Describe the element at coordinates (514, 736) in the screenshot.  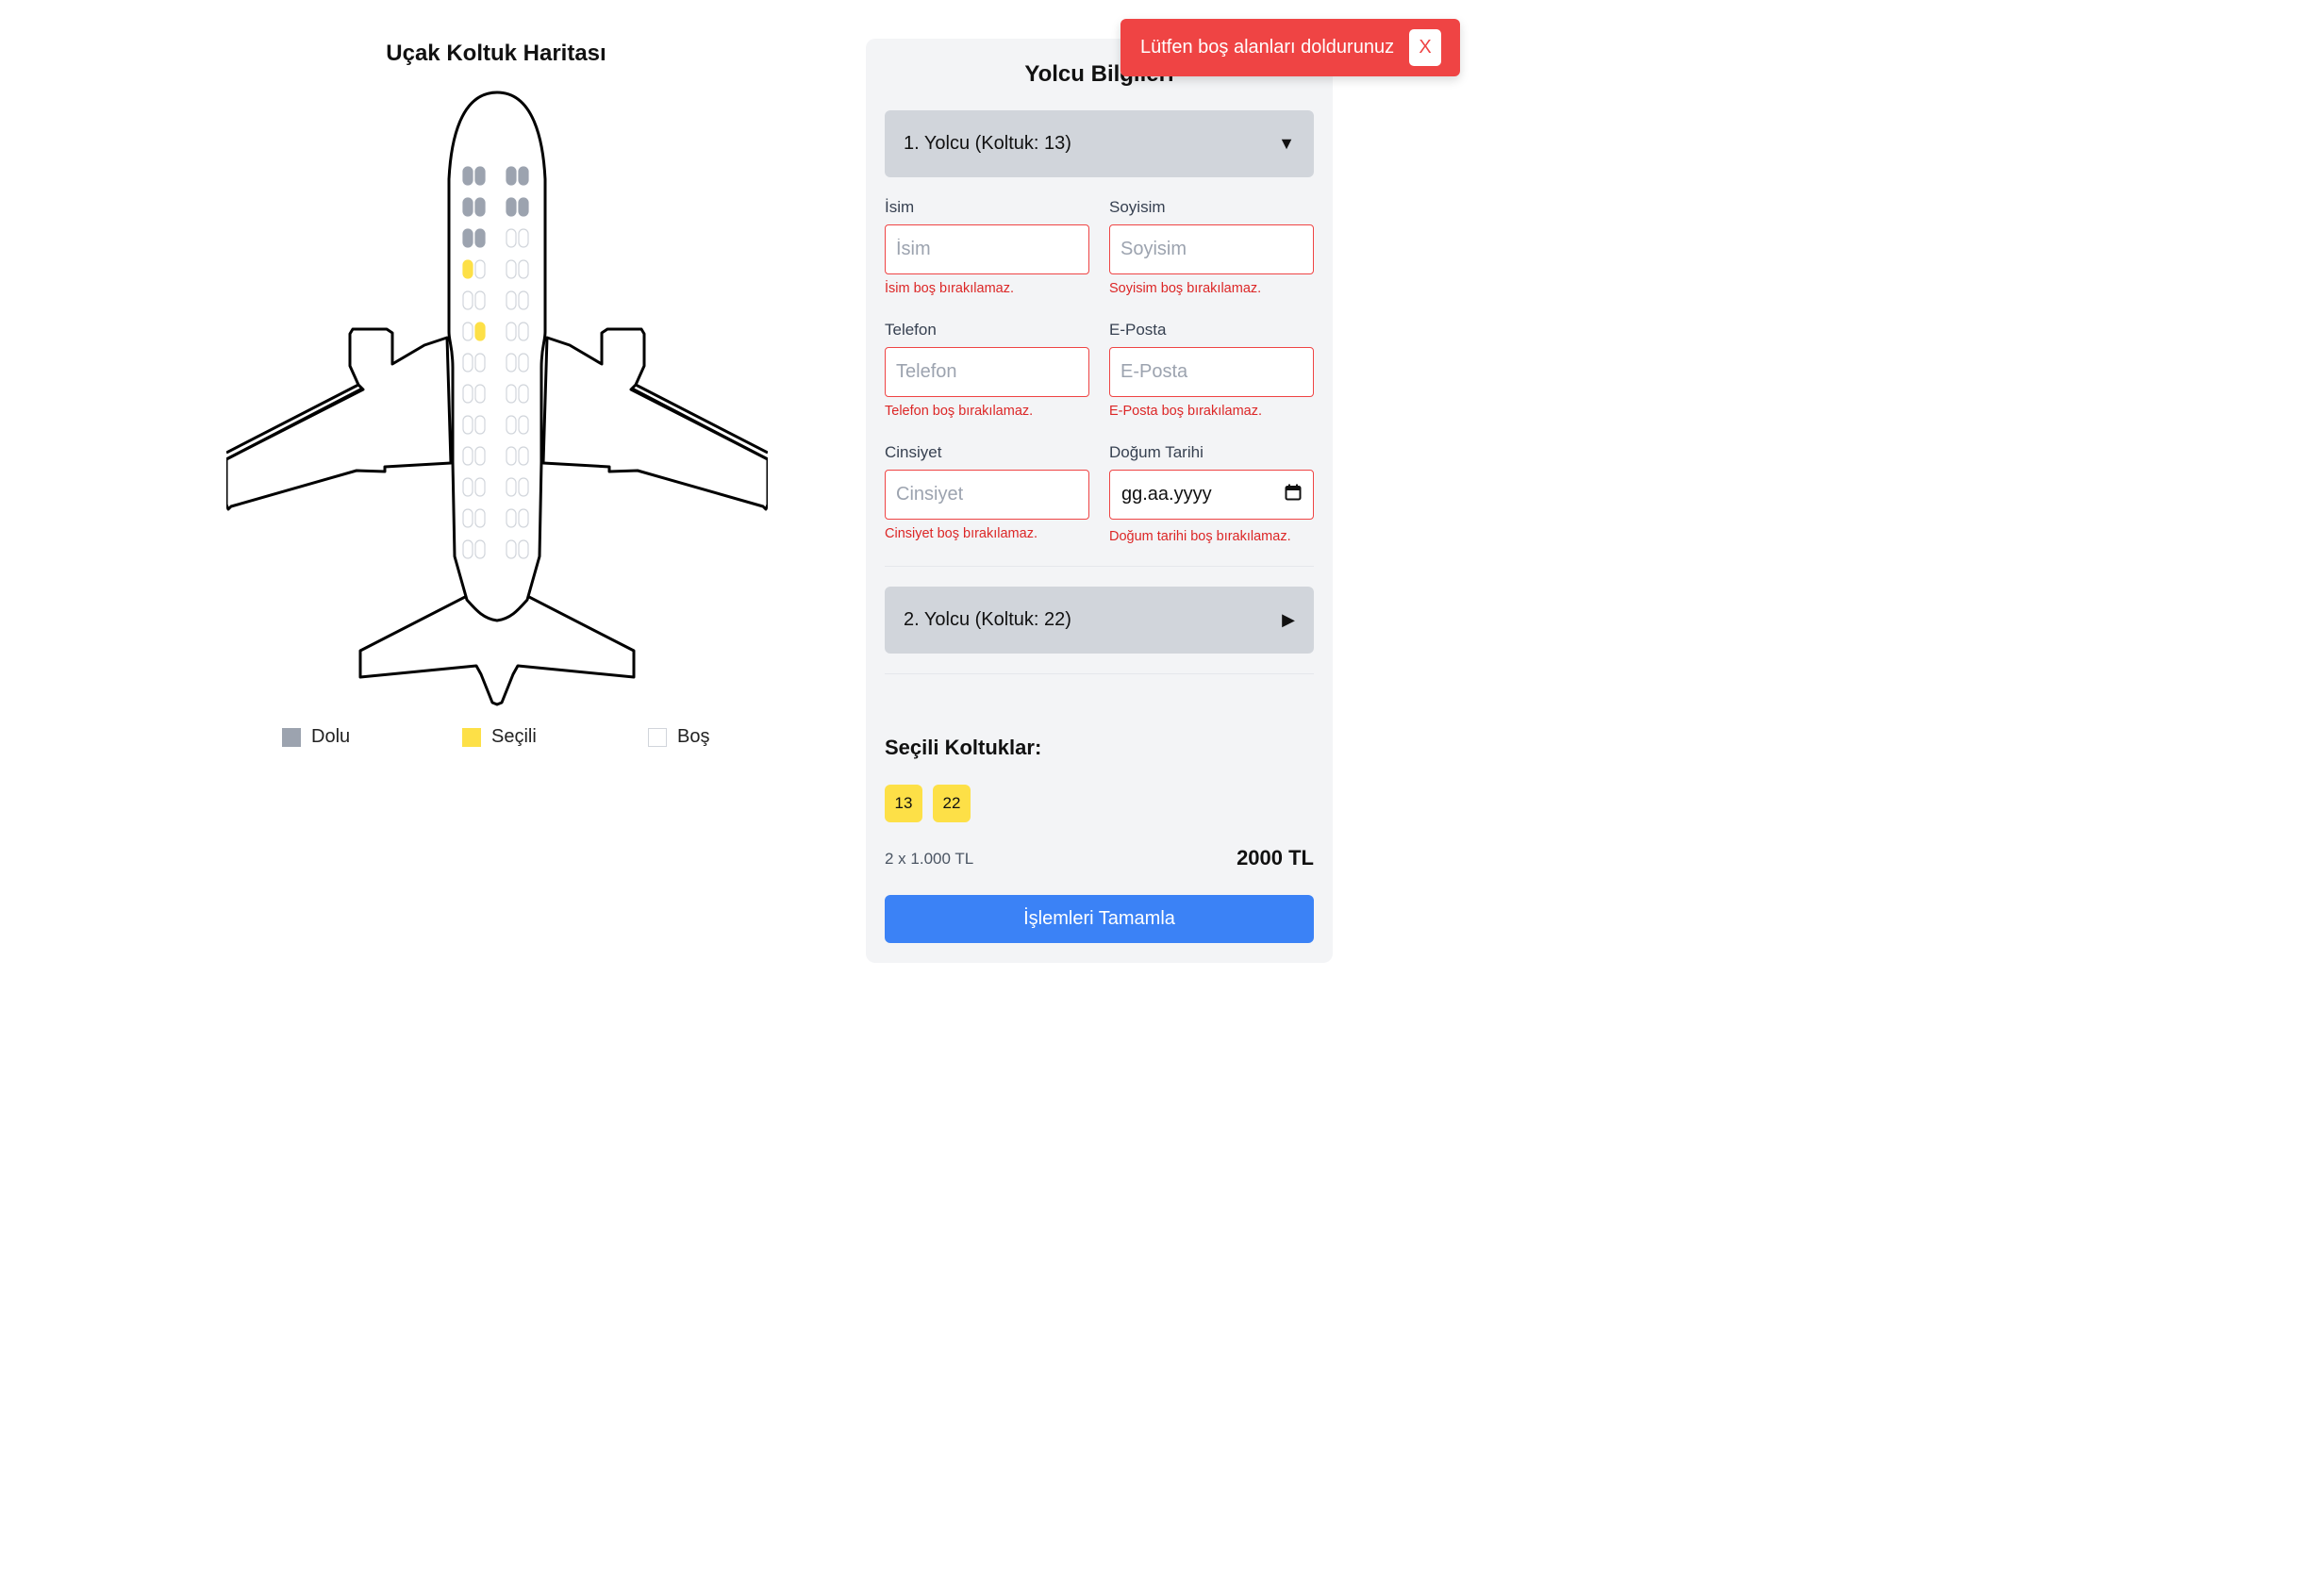
I see `legend-secili-label: Seçili` at that location.